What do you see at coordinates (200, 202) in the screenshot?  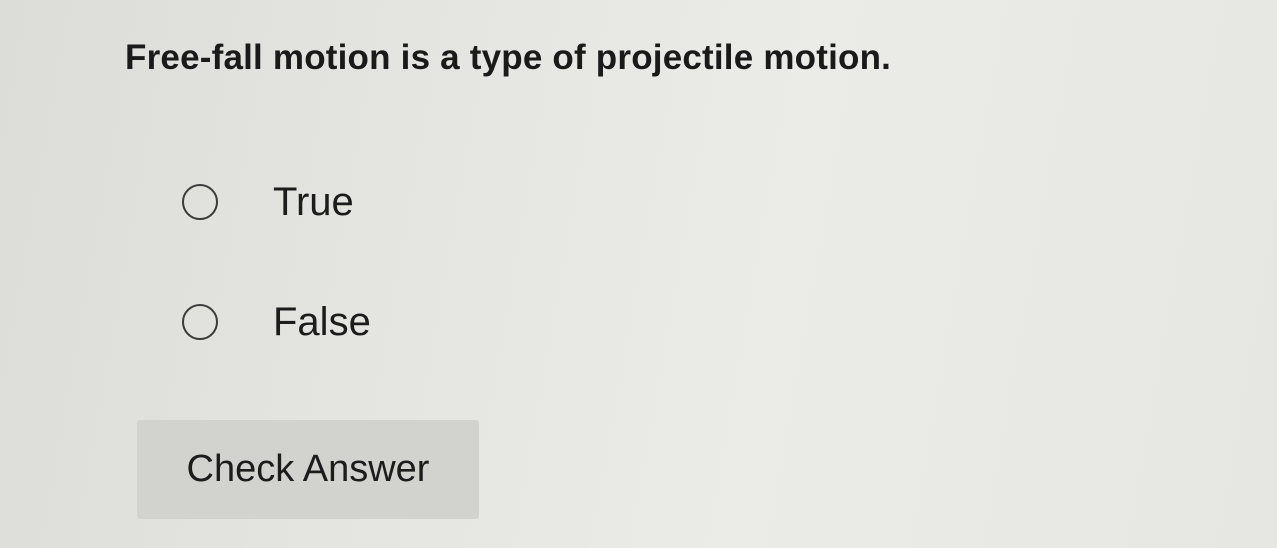 I see `radio-button-true` at bounding box center [200, 202].